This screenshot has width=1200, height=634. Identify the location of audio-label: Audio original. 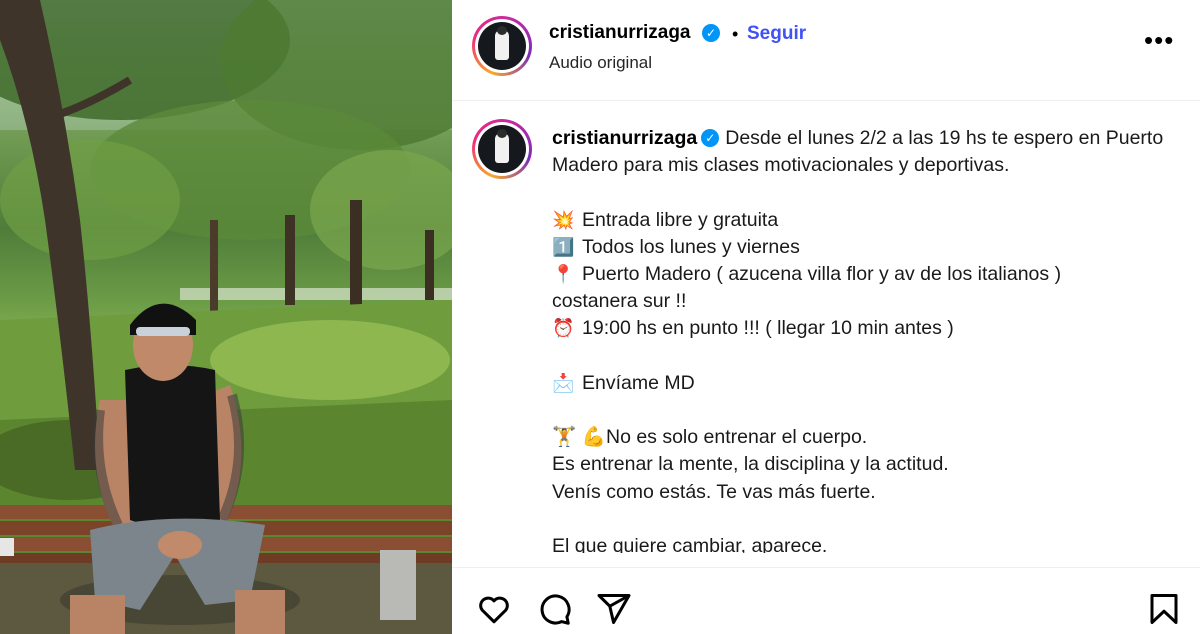
(600, 63).